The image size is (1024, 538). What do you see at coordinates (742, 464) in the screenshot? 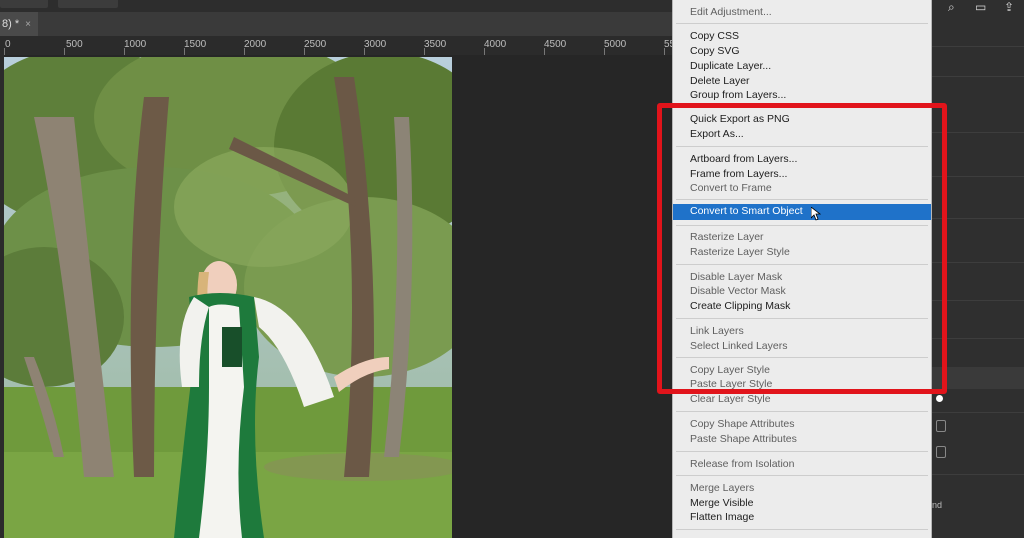
I see `menu-item-release-from-isolation: Release from Isolation` at bounding box center [742, 464].